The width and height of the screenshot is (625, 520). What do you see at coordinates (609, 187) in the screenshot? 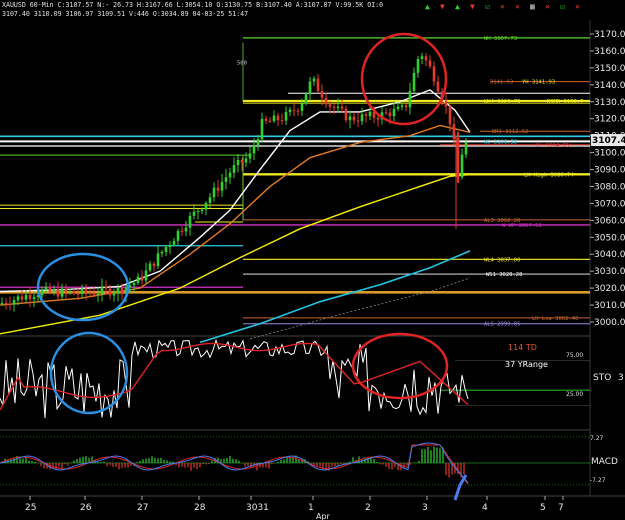
I see `price-tick-label: 3080.00` at bounding box center [609, 187].